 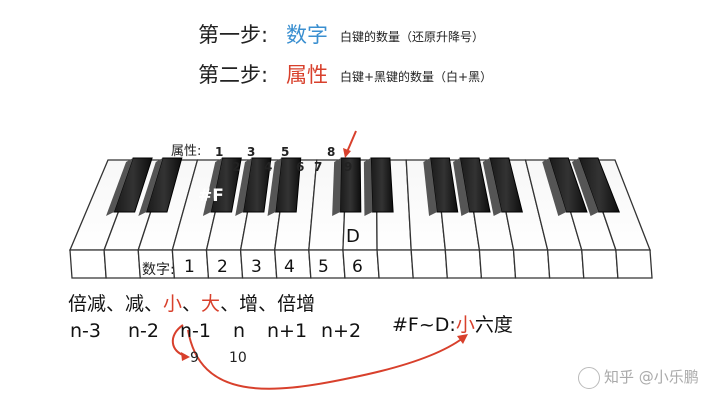 What do you see at coordinates (238, 358) in the screenshot?
I see `sub-value: 10` at bounding box center [238, 358].